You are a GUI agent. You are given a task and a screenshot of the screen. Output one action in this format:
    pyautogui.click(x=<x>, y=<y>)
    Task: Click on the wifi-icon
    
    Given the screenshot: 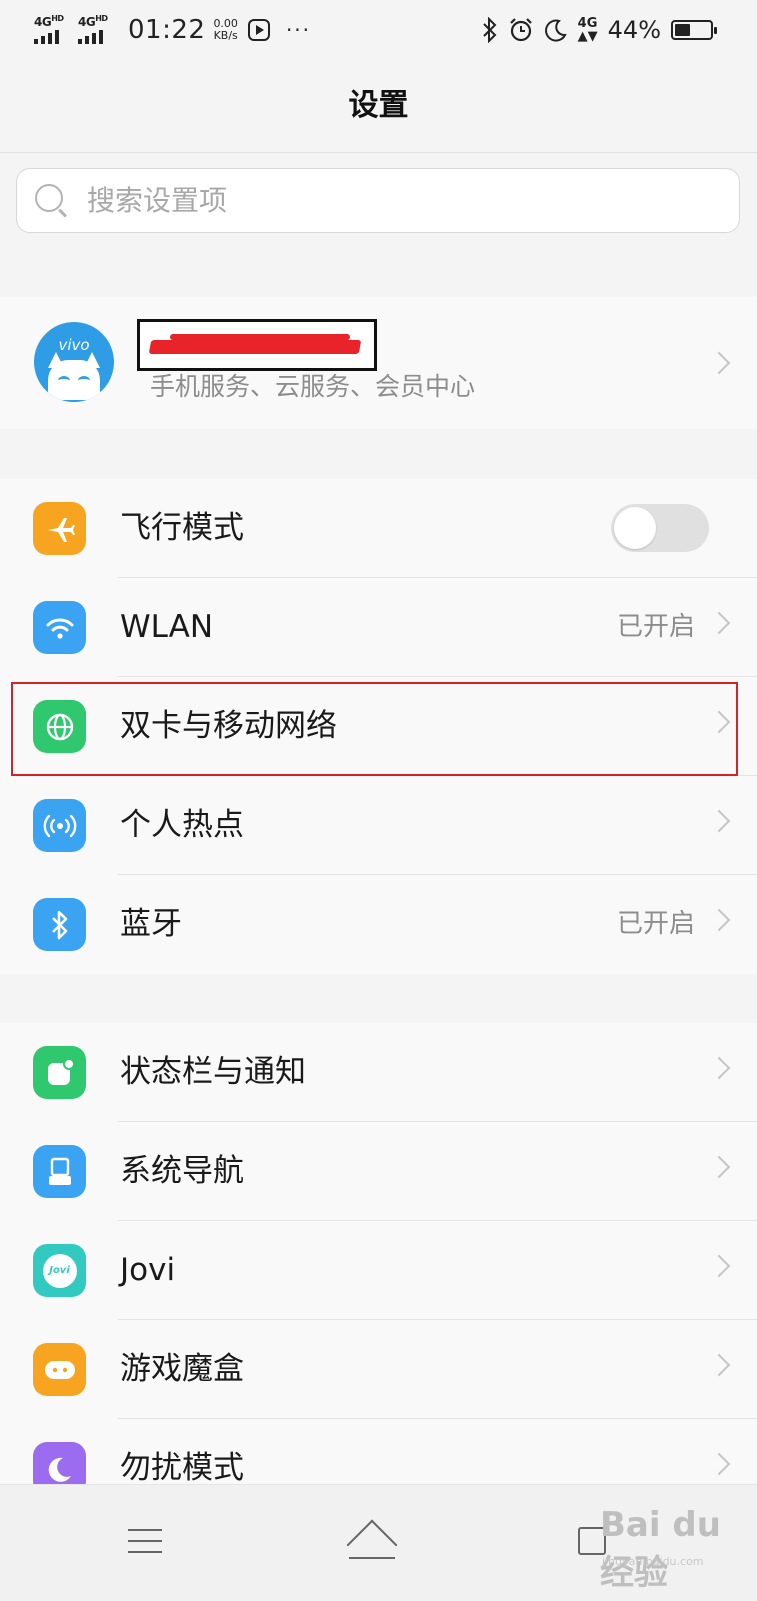 What is the action you would take?
    pyautogui.click(x=59, y=627)
    